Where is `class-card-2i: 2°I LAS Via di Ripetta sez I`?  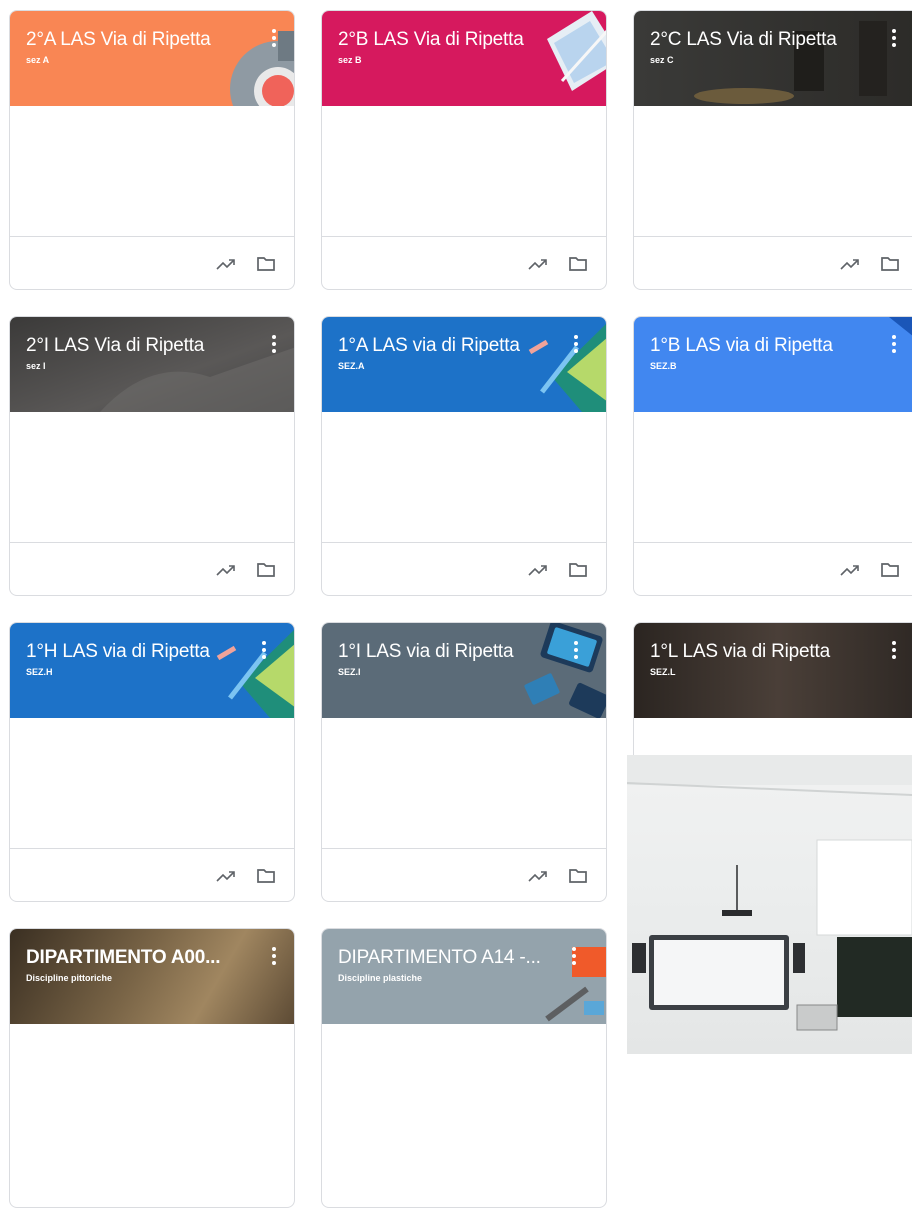
class-card-2i: 2°I LAS Via di Ripetta sez I is located at coordinates (152, 456).